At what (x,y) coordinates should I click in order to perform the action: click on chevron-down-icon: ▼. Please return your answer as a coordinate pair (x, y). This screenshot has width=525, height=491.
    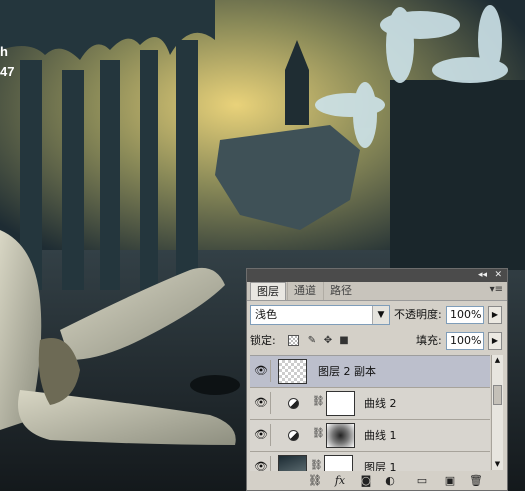
    Looking at the image, I should click on (380, 315).